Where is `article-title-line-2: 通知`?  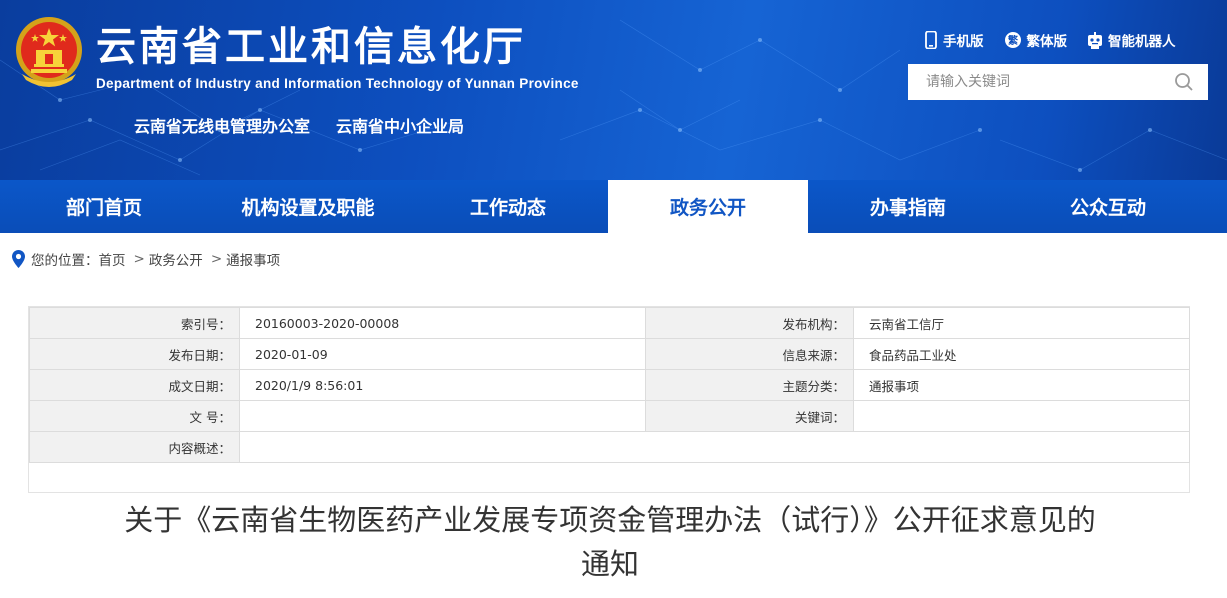
article-title-line-2: 通知 is located at coordinates (609, 564).